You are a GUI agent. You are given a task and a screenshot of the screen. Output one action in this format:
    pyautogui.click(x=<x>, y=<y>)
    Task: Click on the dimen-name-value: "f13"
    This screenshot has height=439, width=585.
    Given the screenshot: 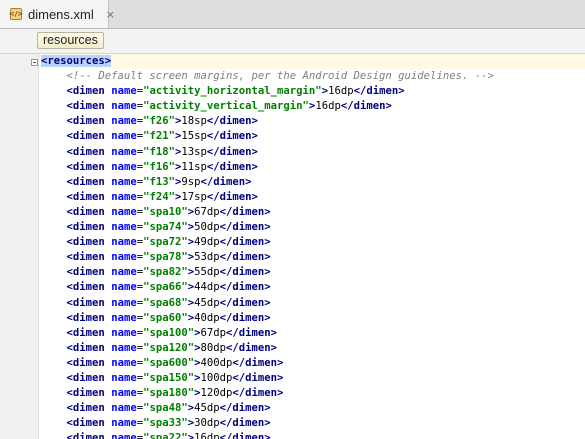 What is the action you would take?
    pyautogui.click(x=159, y=181)
    